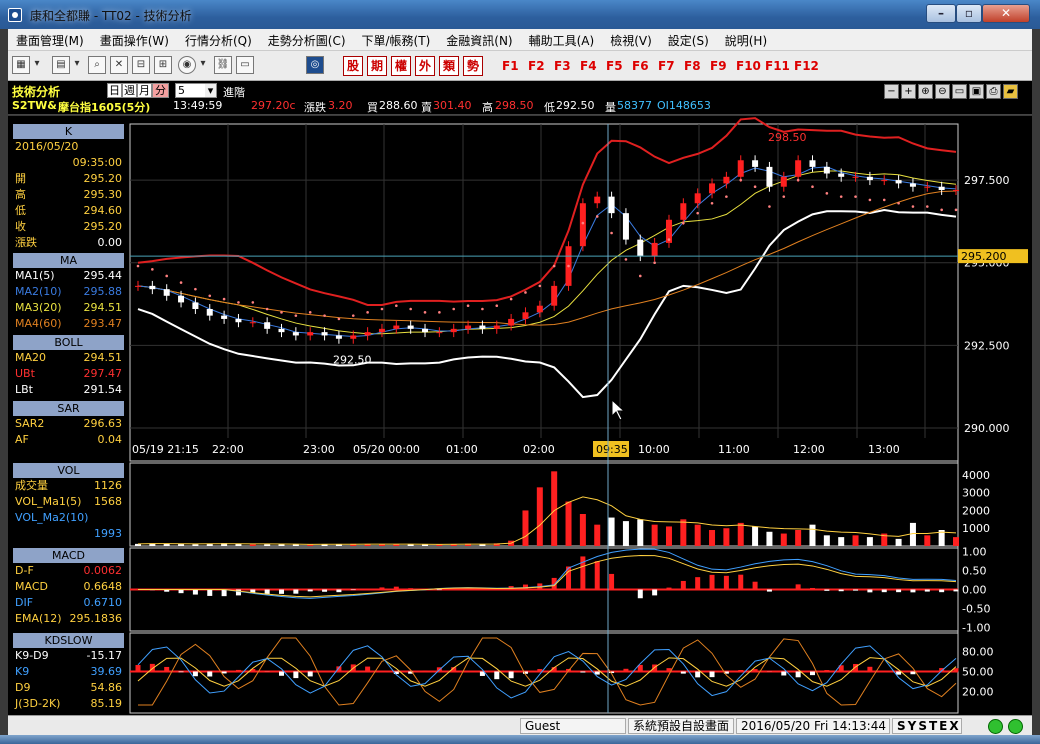 This screenshot has height=744, width=1040. Describe the element at coordinates (396, 39) in the screenshot. I see `menu-item: 下單/帳務(T)` at that location.